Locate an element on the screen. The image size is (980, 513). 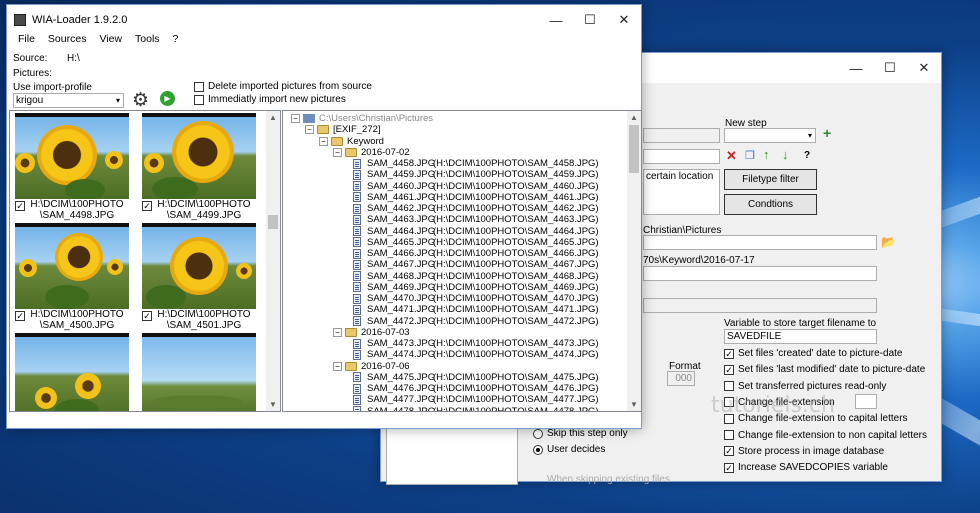
add-step-icon: + is located at coordinates (827, 133).